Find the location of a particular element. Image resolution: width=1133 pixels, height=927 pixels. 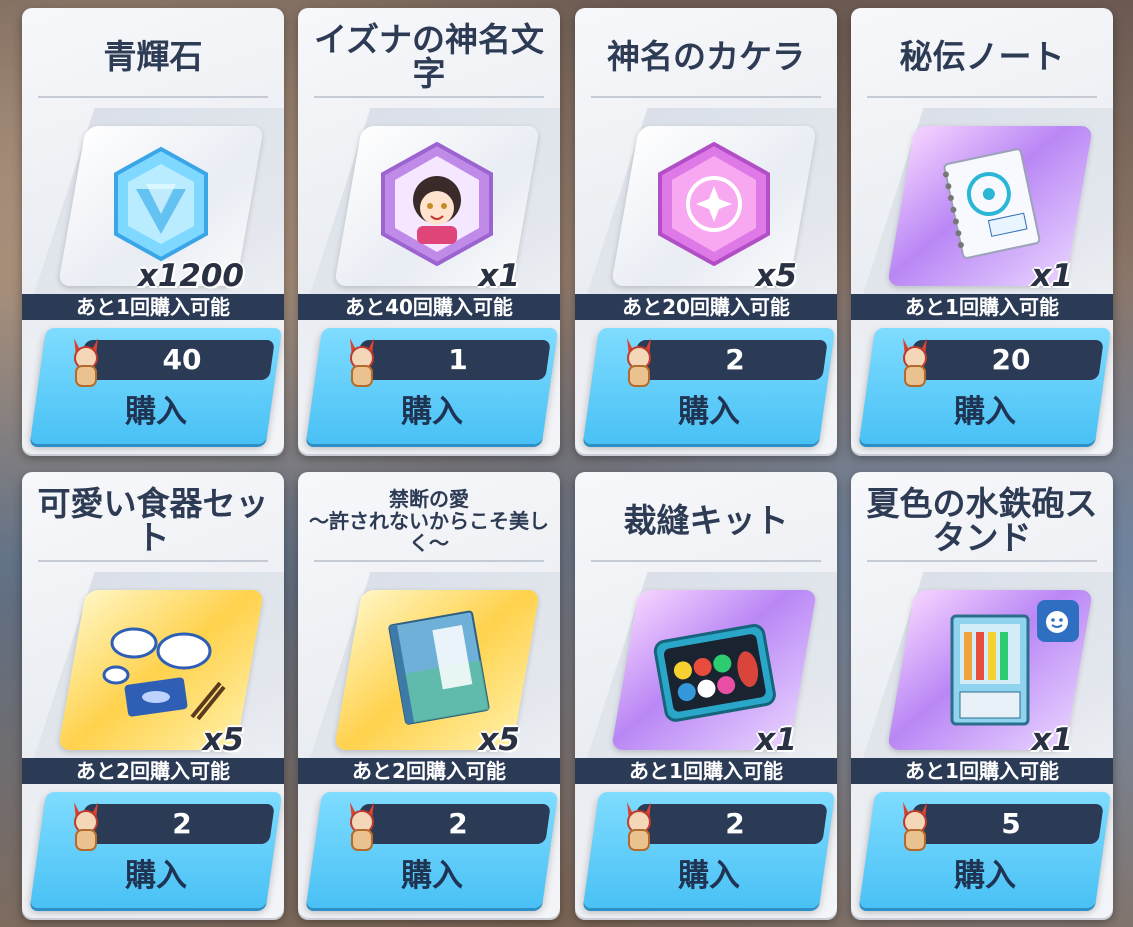

item-name: 夏色の水鉄砲スタンド is located at coordinates (982, 520).